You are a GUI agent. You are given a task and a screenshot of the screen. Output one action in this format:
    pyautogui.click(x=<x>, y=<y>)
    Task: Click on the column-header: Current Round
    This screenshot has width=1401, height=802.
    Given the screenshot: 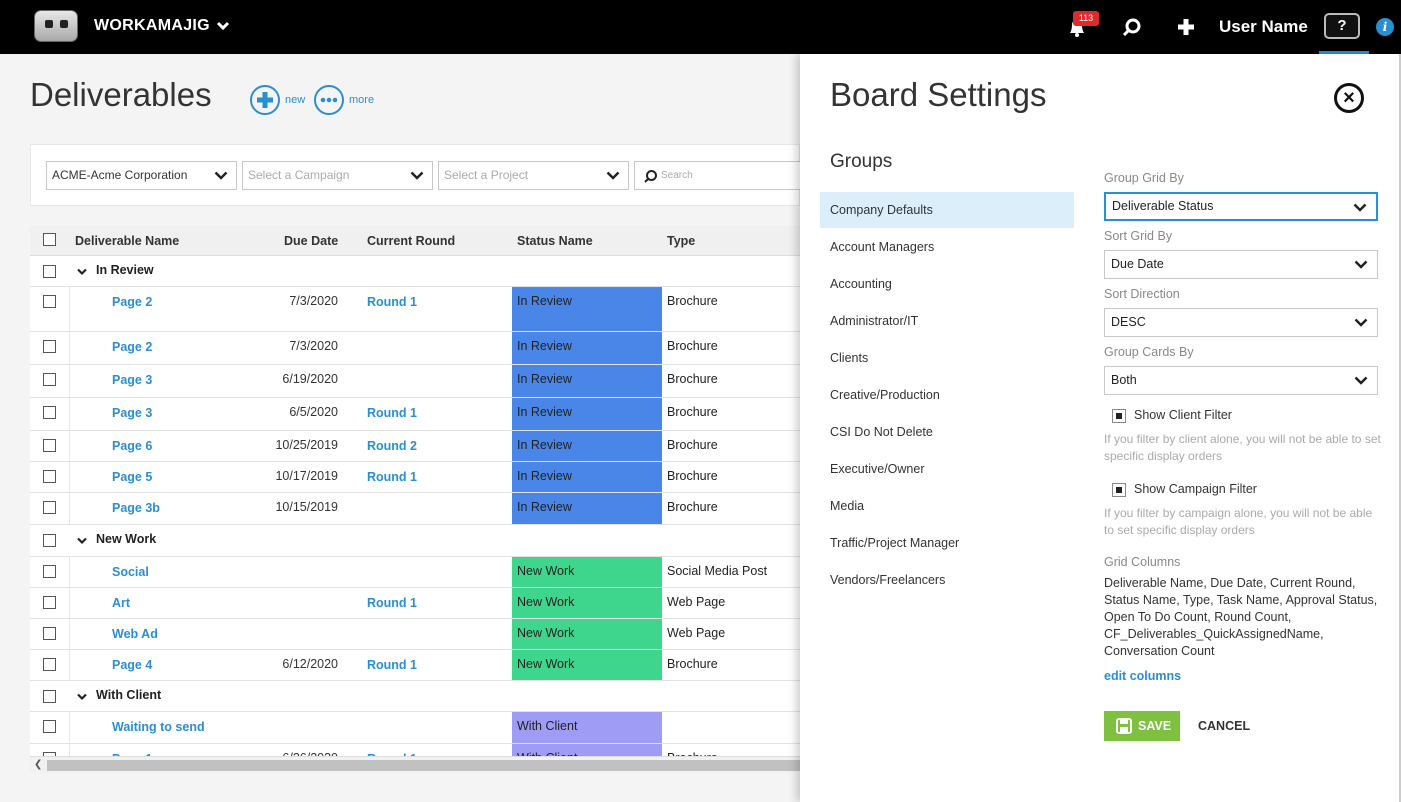 What is the action you would take?
    pyautogui.click(x=411, y=241)
    